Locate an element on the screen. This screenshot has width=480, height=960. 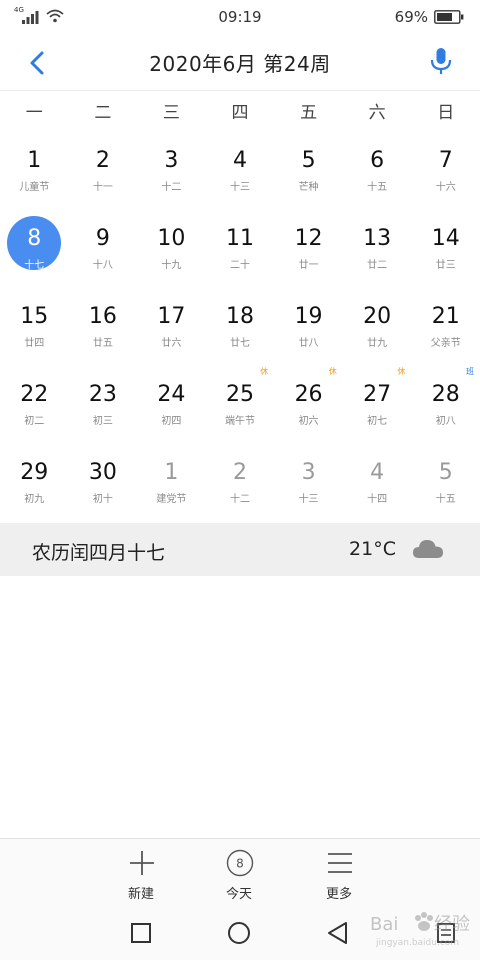
lunar-day-label: 廿三 is located at coordinates (445, 265).